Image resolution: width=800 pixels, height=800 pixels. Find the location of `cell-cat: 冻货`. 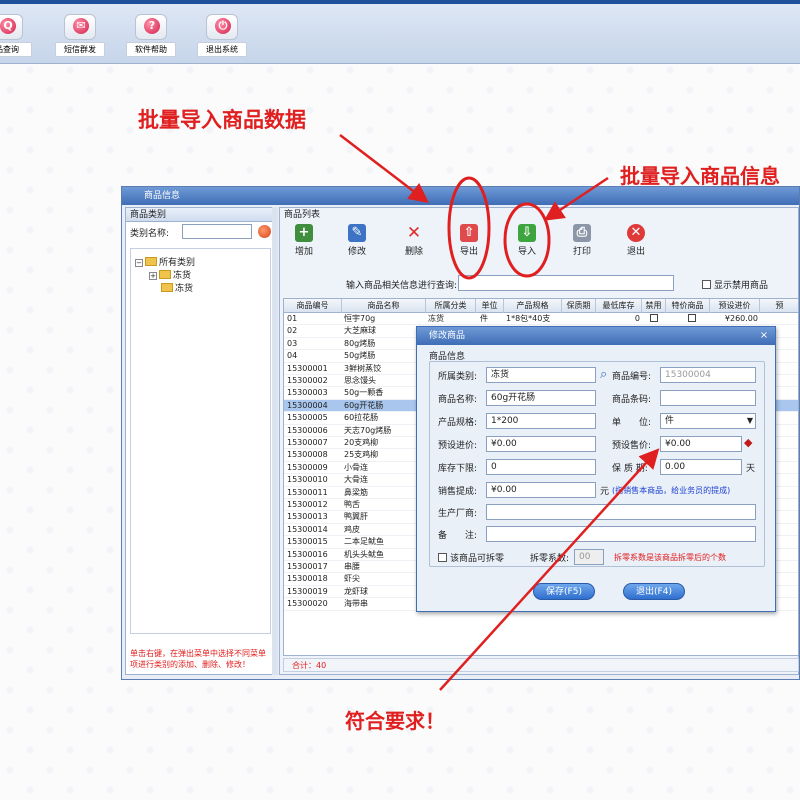

cell-cat: 冻货 is located at coordinates (436, 318).